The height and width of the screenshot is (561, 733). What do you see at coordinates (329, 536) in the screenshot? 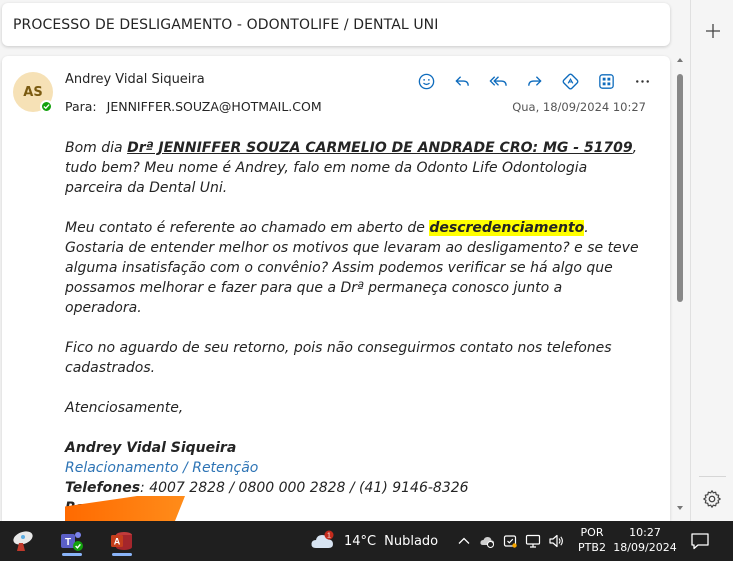
I see `weather-badge: 1` at bounding box center [329, 536].